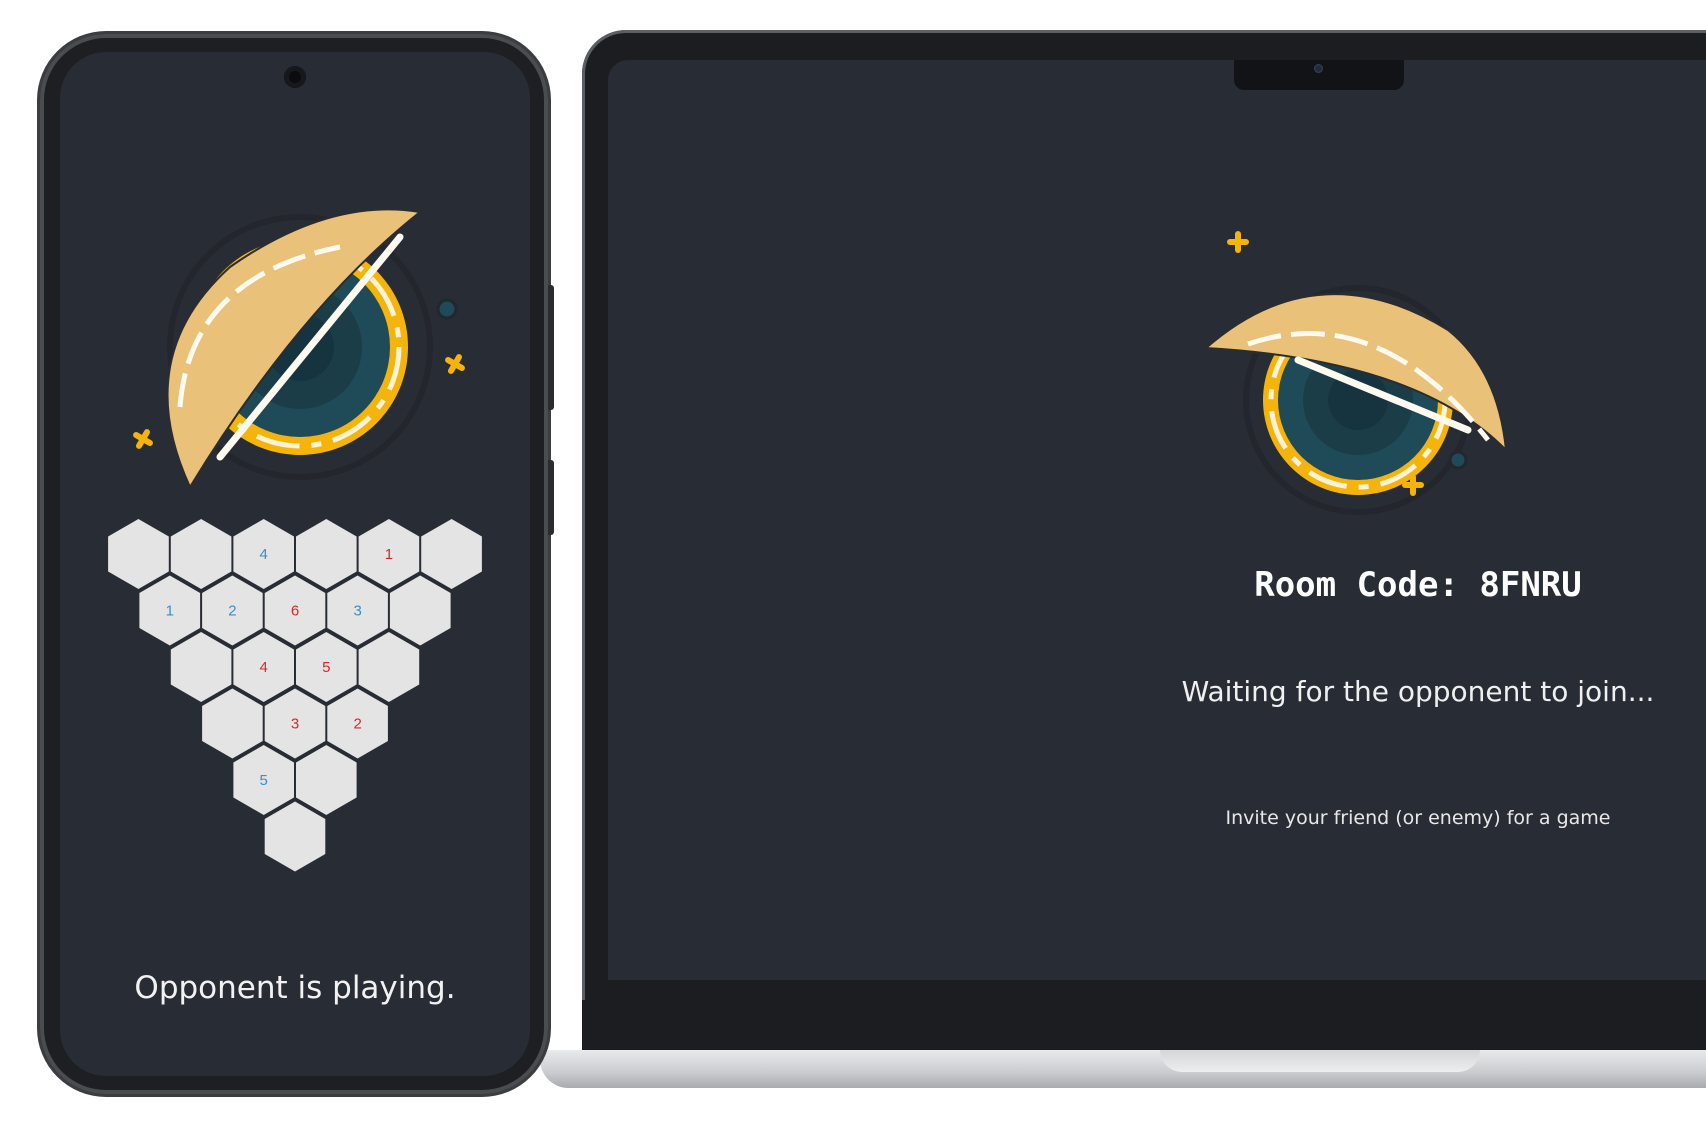  I want to click on invite-message: Invite your friend (or enemy) for a game, so click(1418, 818).